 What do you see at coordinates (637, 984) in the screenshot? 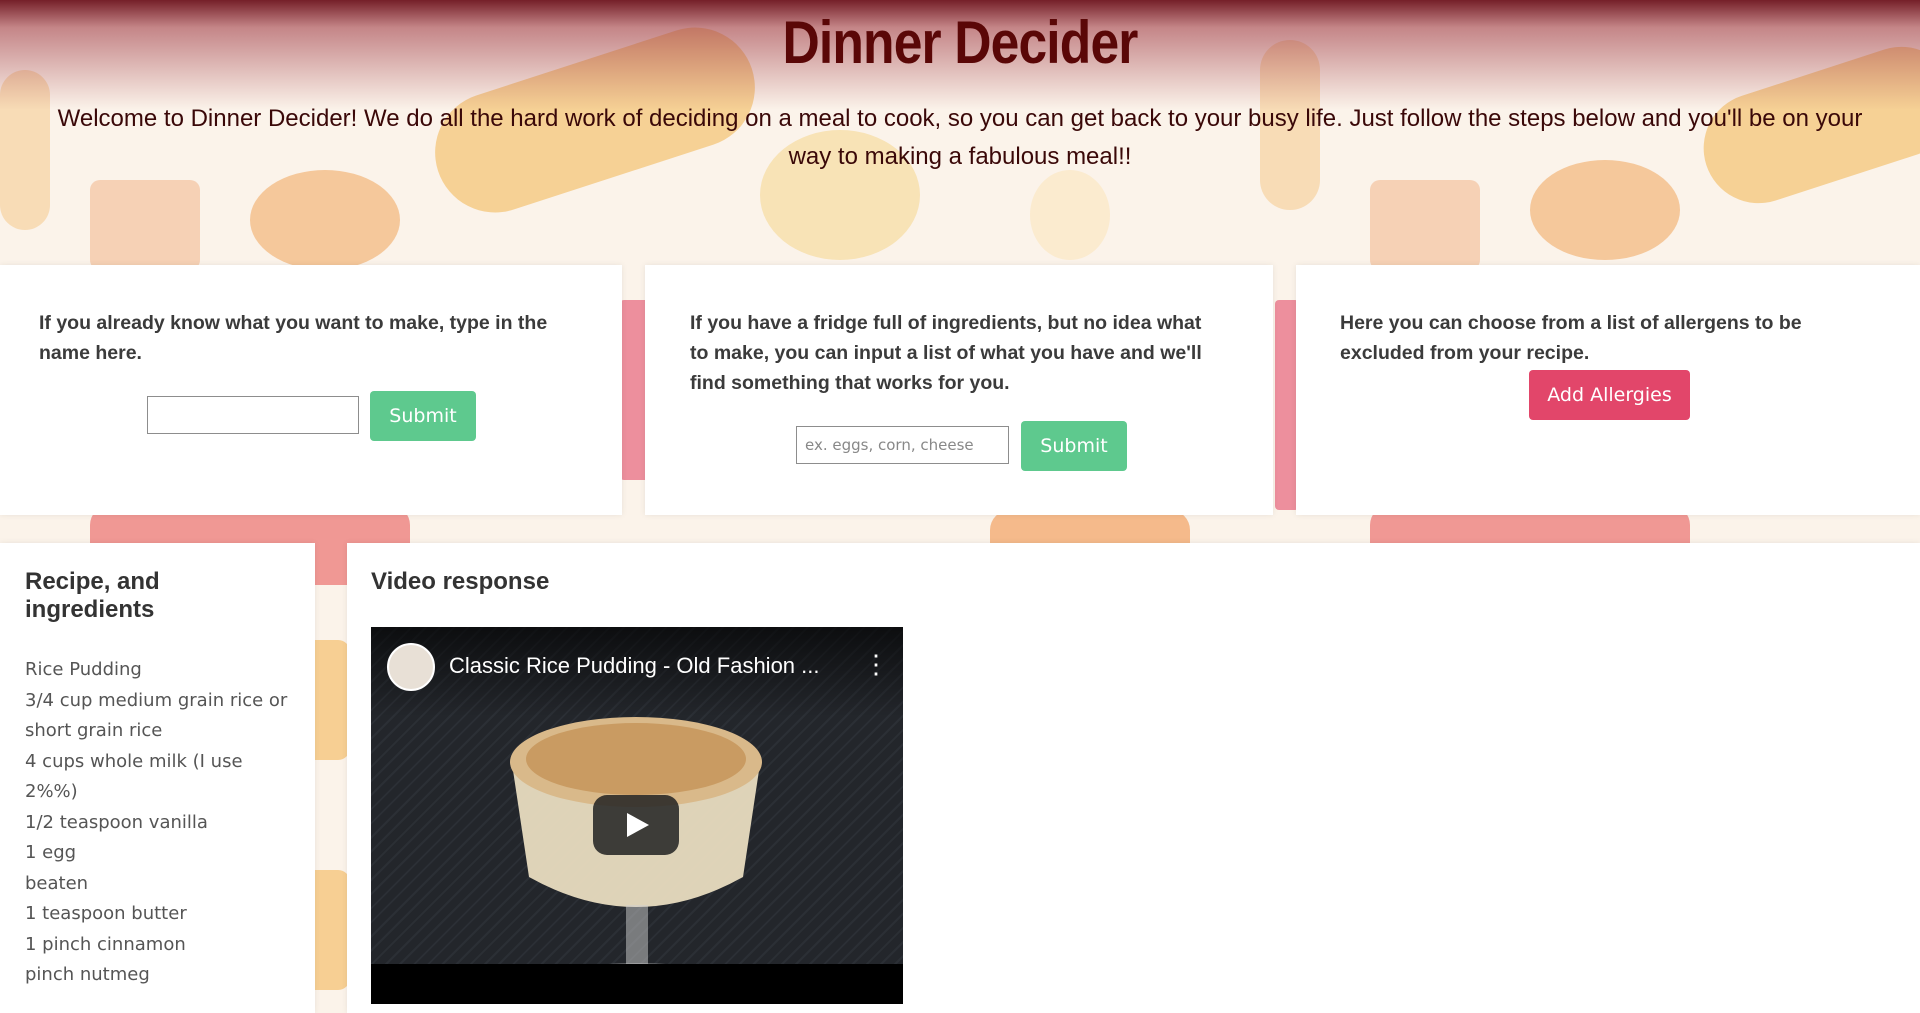
I see `video-bottom-bar` at bounding box center [637, 984].